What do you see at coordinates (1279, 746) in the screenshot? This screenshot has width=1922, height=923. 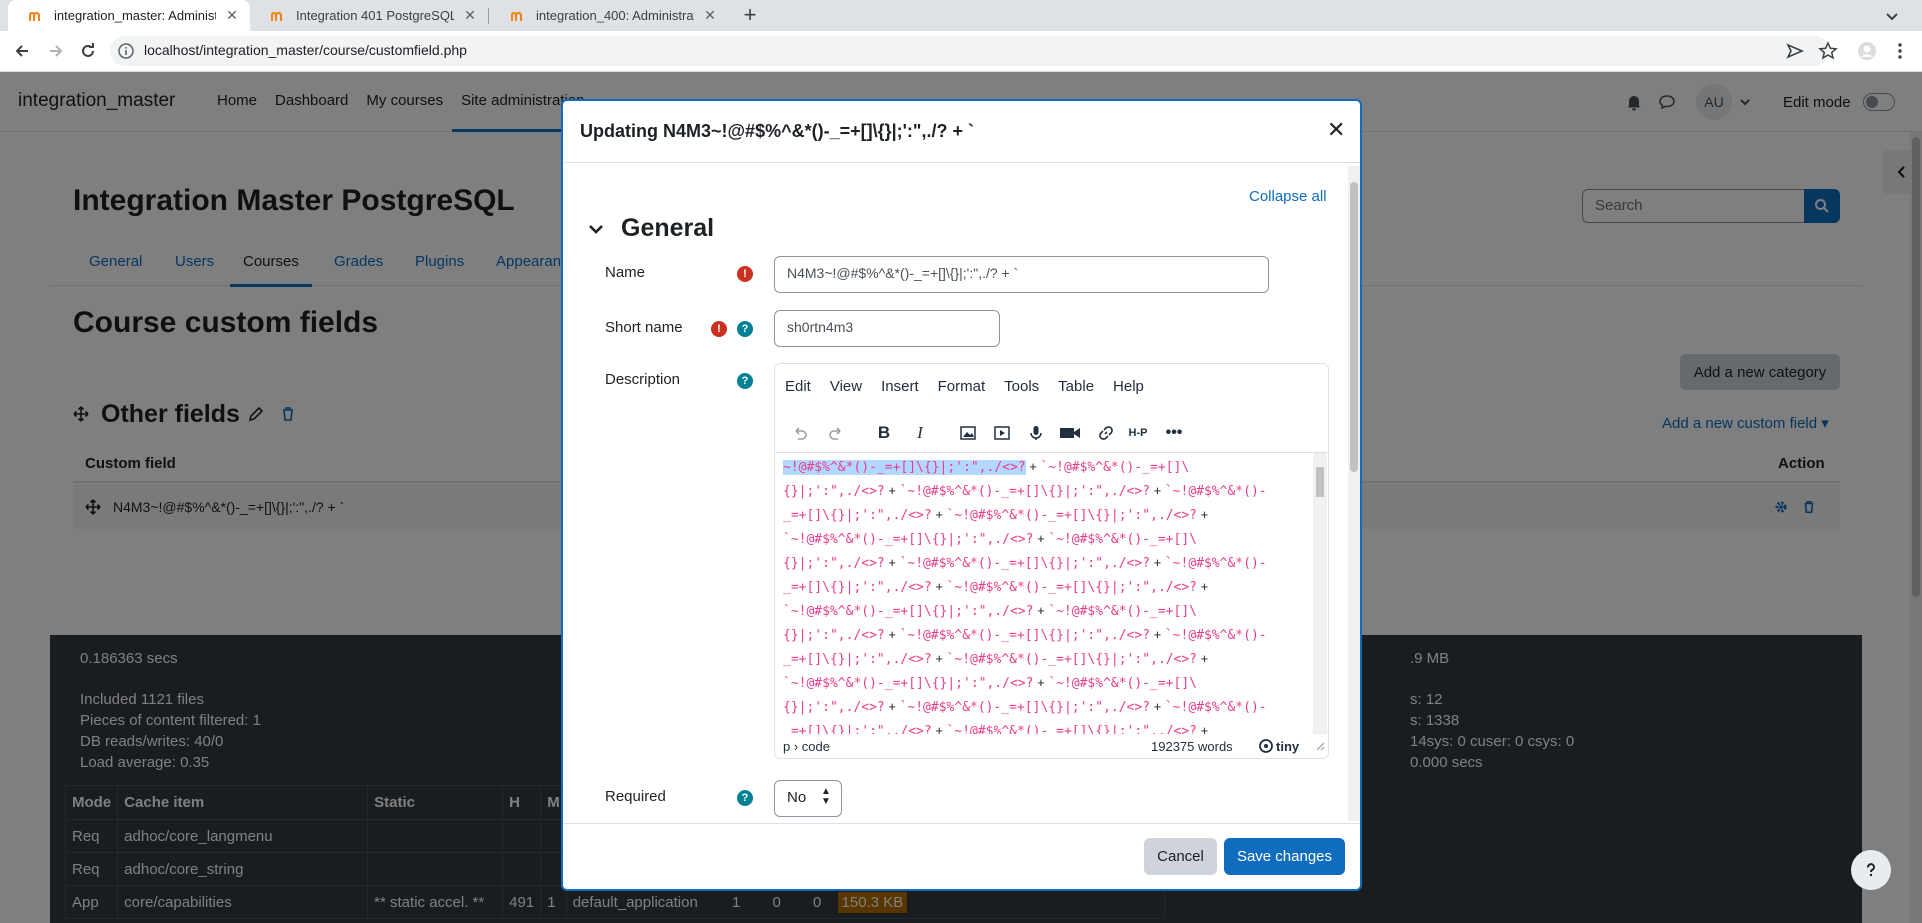 I see `tiny-logo: tiny` at bounding box center [1279, 746].